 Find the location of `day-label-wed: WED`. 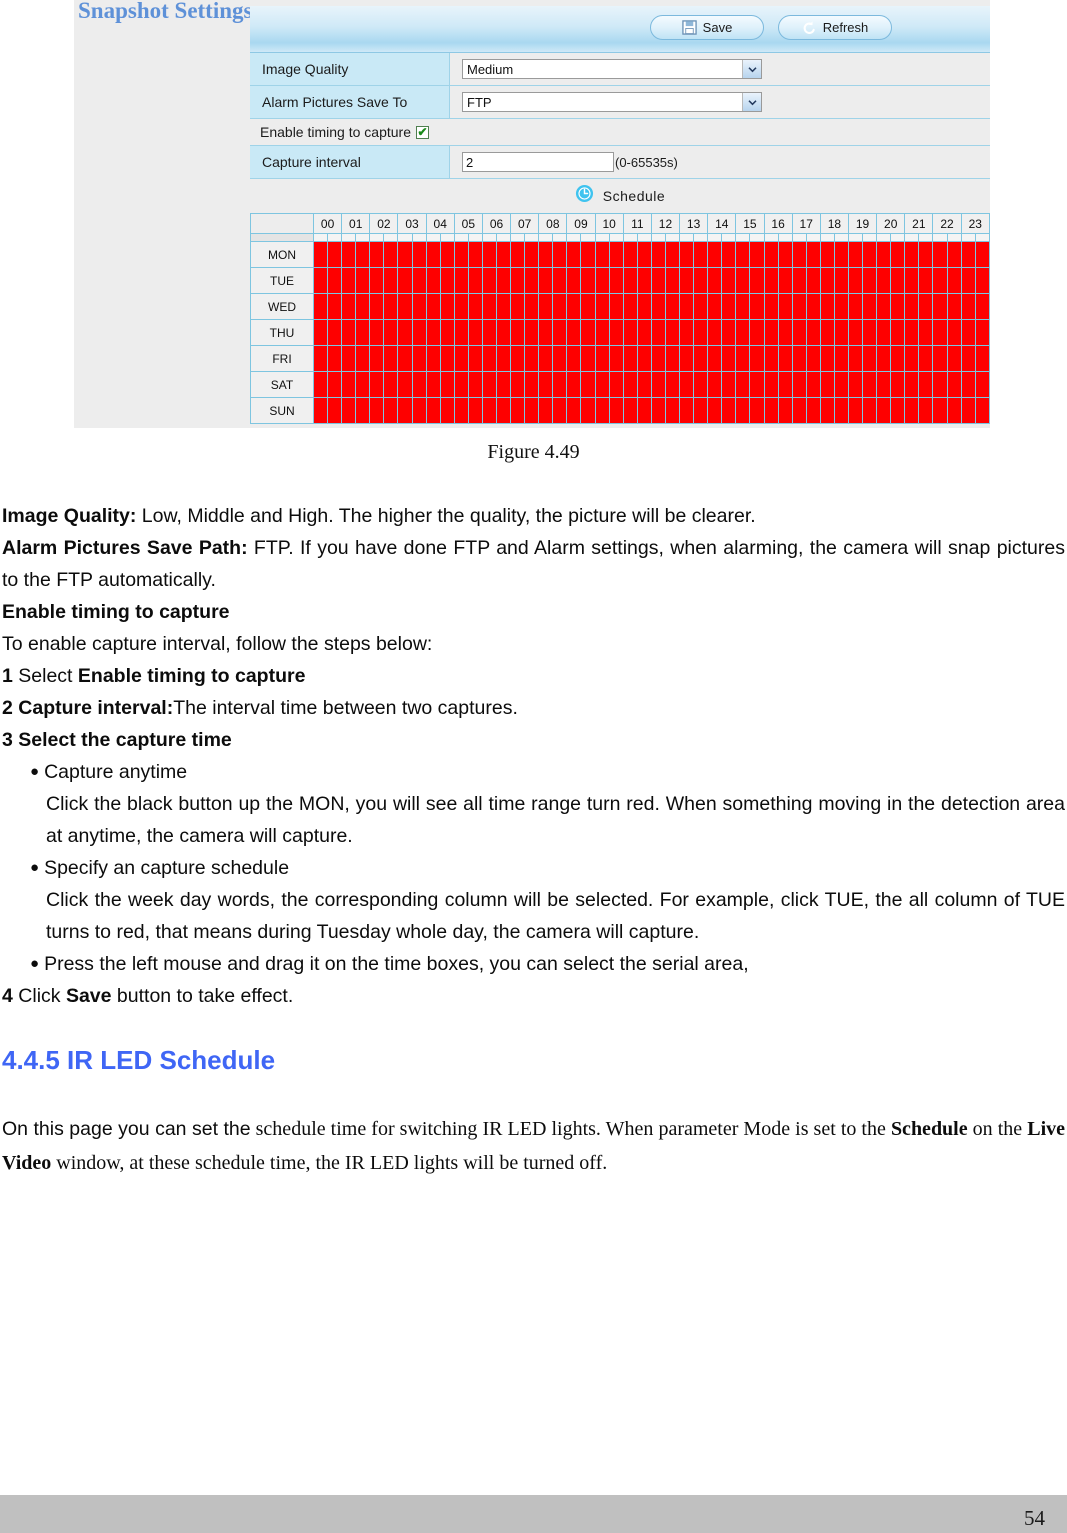

day-label-wed: WED is located at coordinates (282, 306).